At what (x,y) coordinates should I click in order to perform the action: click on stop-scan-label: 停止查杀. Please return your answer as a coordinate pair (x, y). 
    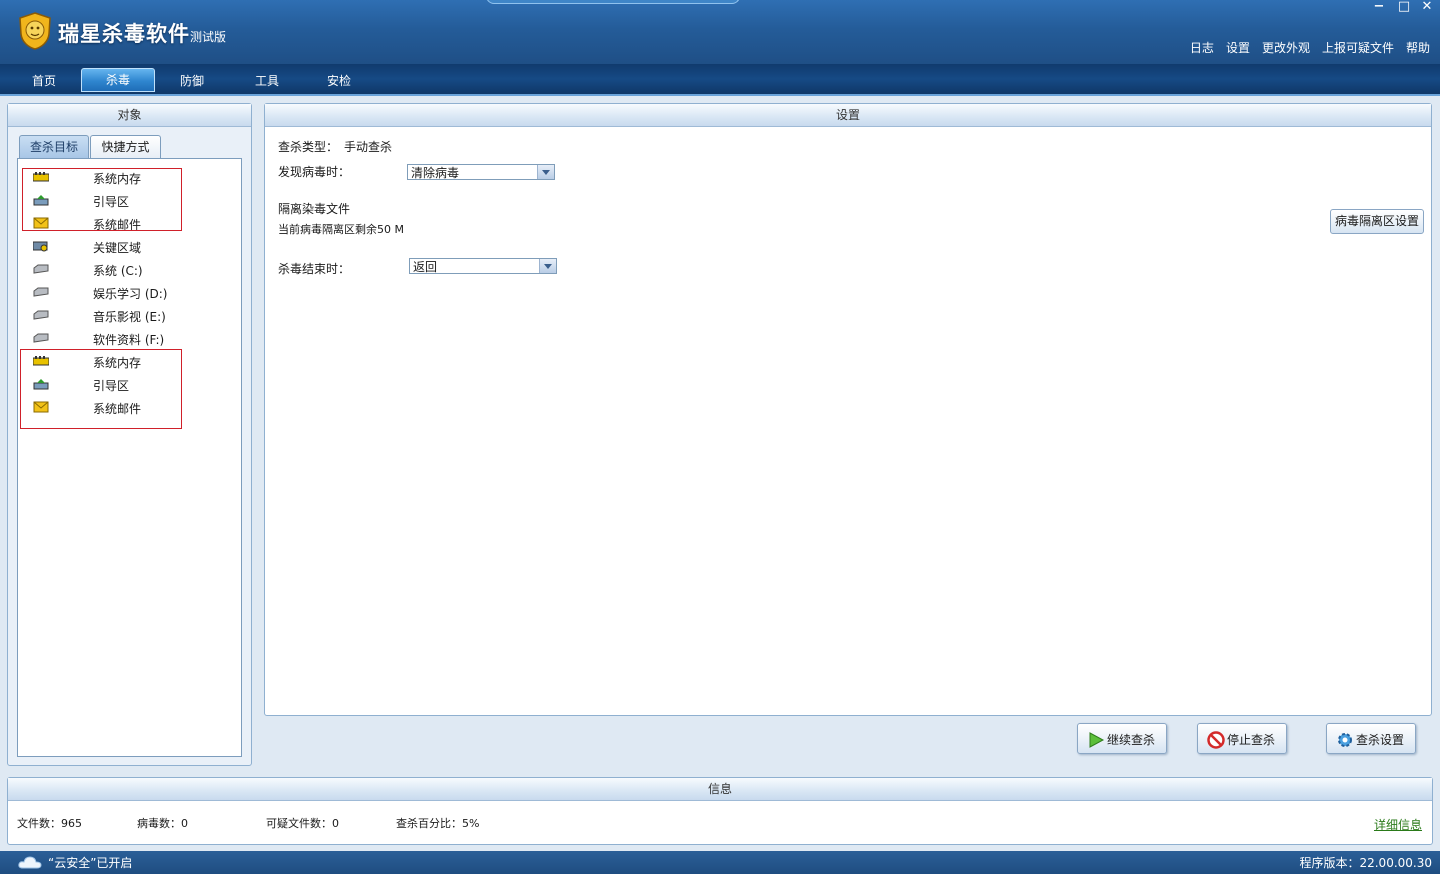
    Looking at the image, I should click on (1251, 740).